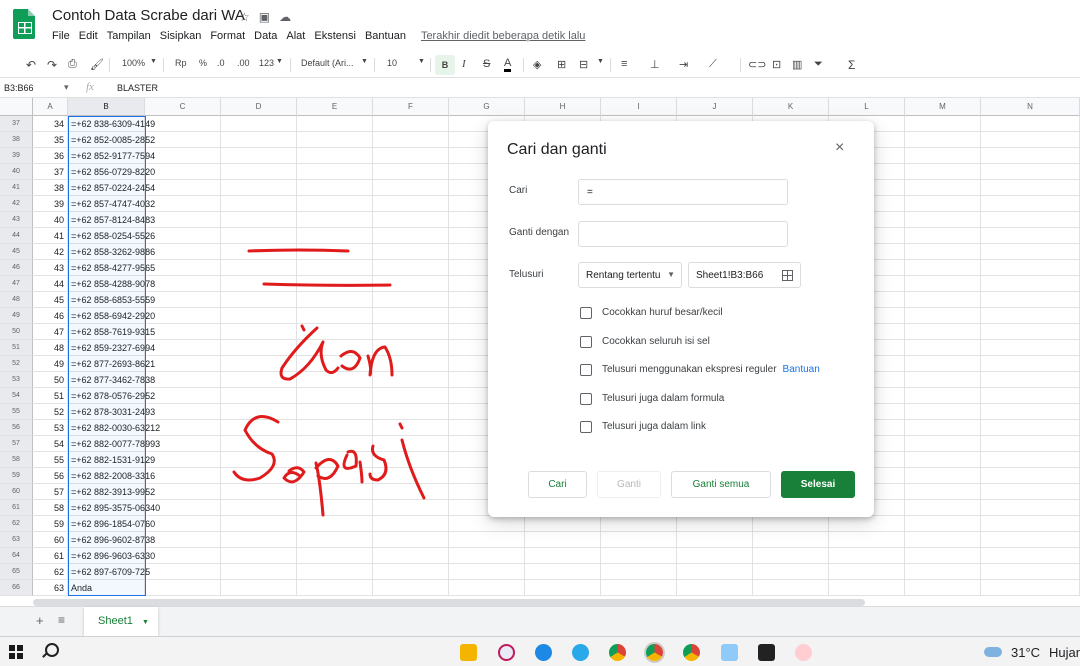  What do you see at coordinates (580, 652) in the screenshot?
I see `telegram-icon` at bounding box center [580, 652].